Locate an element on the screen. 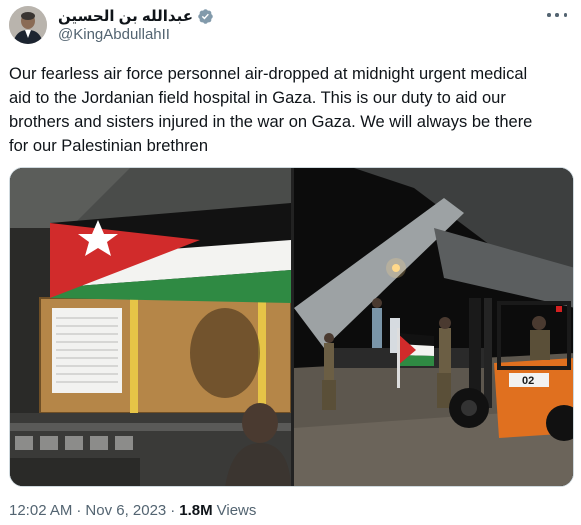  tweet-time: 12:02 AM is located at coordinates (40, 510).